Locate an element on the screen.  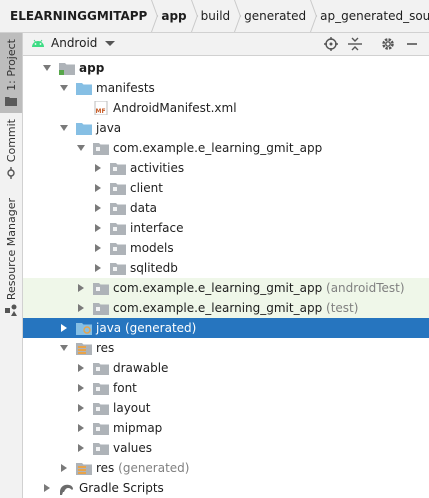
tree-node: com.example.e_learning_gmit_app is located at coordinates (226, 148).